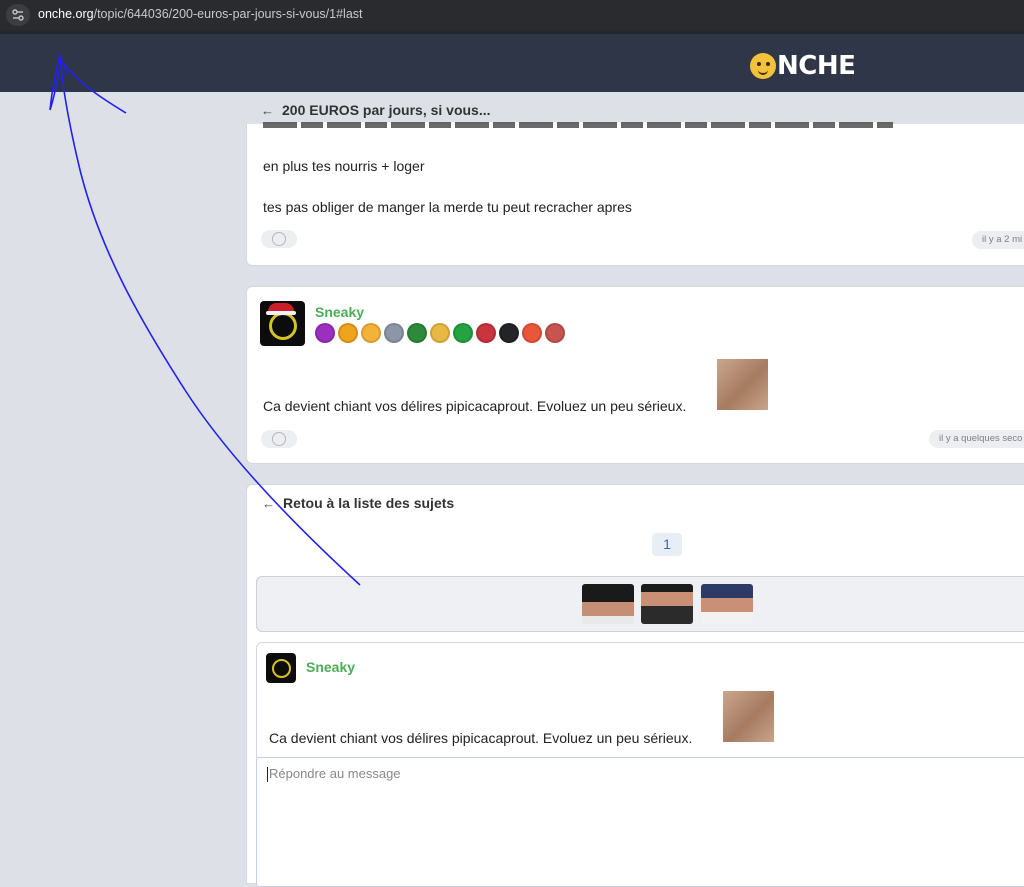 The height and width of the screenshot is (887, 1024). Describe the element at coordinates (339, 312) in the screenshot. I see `post-author: Sneaky` at that location.